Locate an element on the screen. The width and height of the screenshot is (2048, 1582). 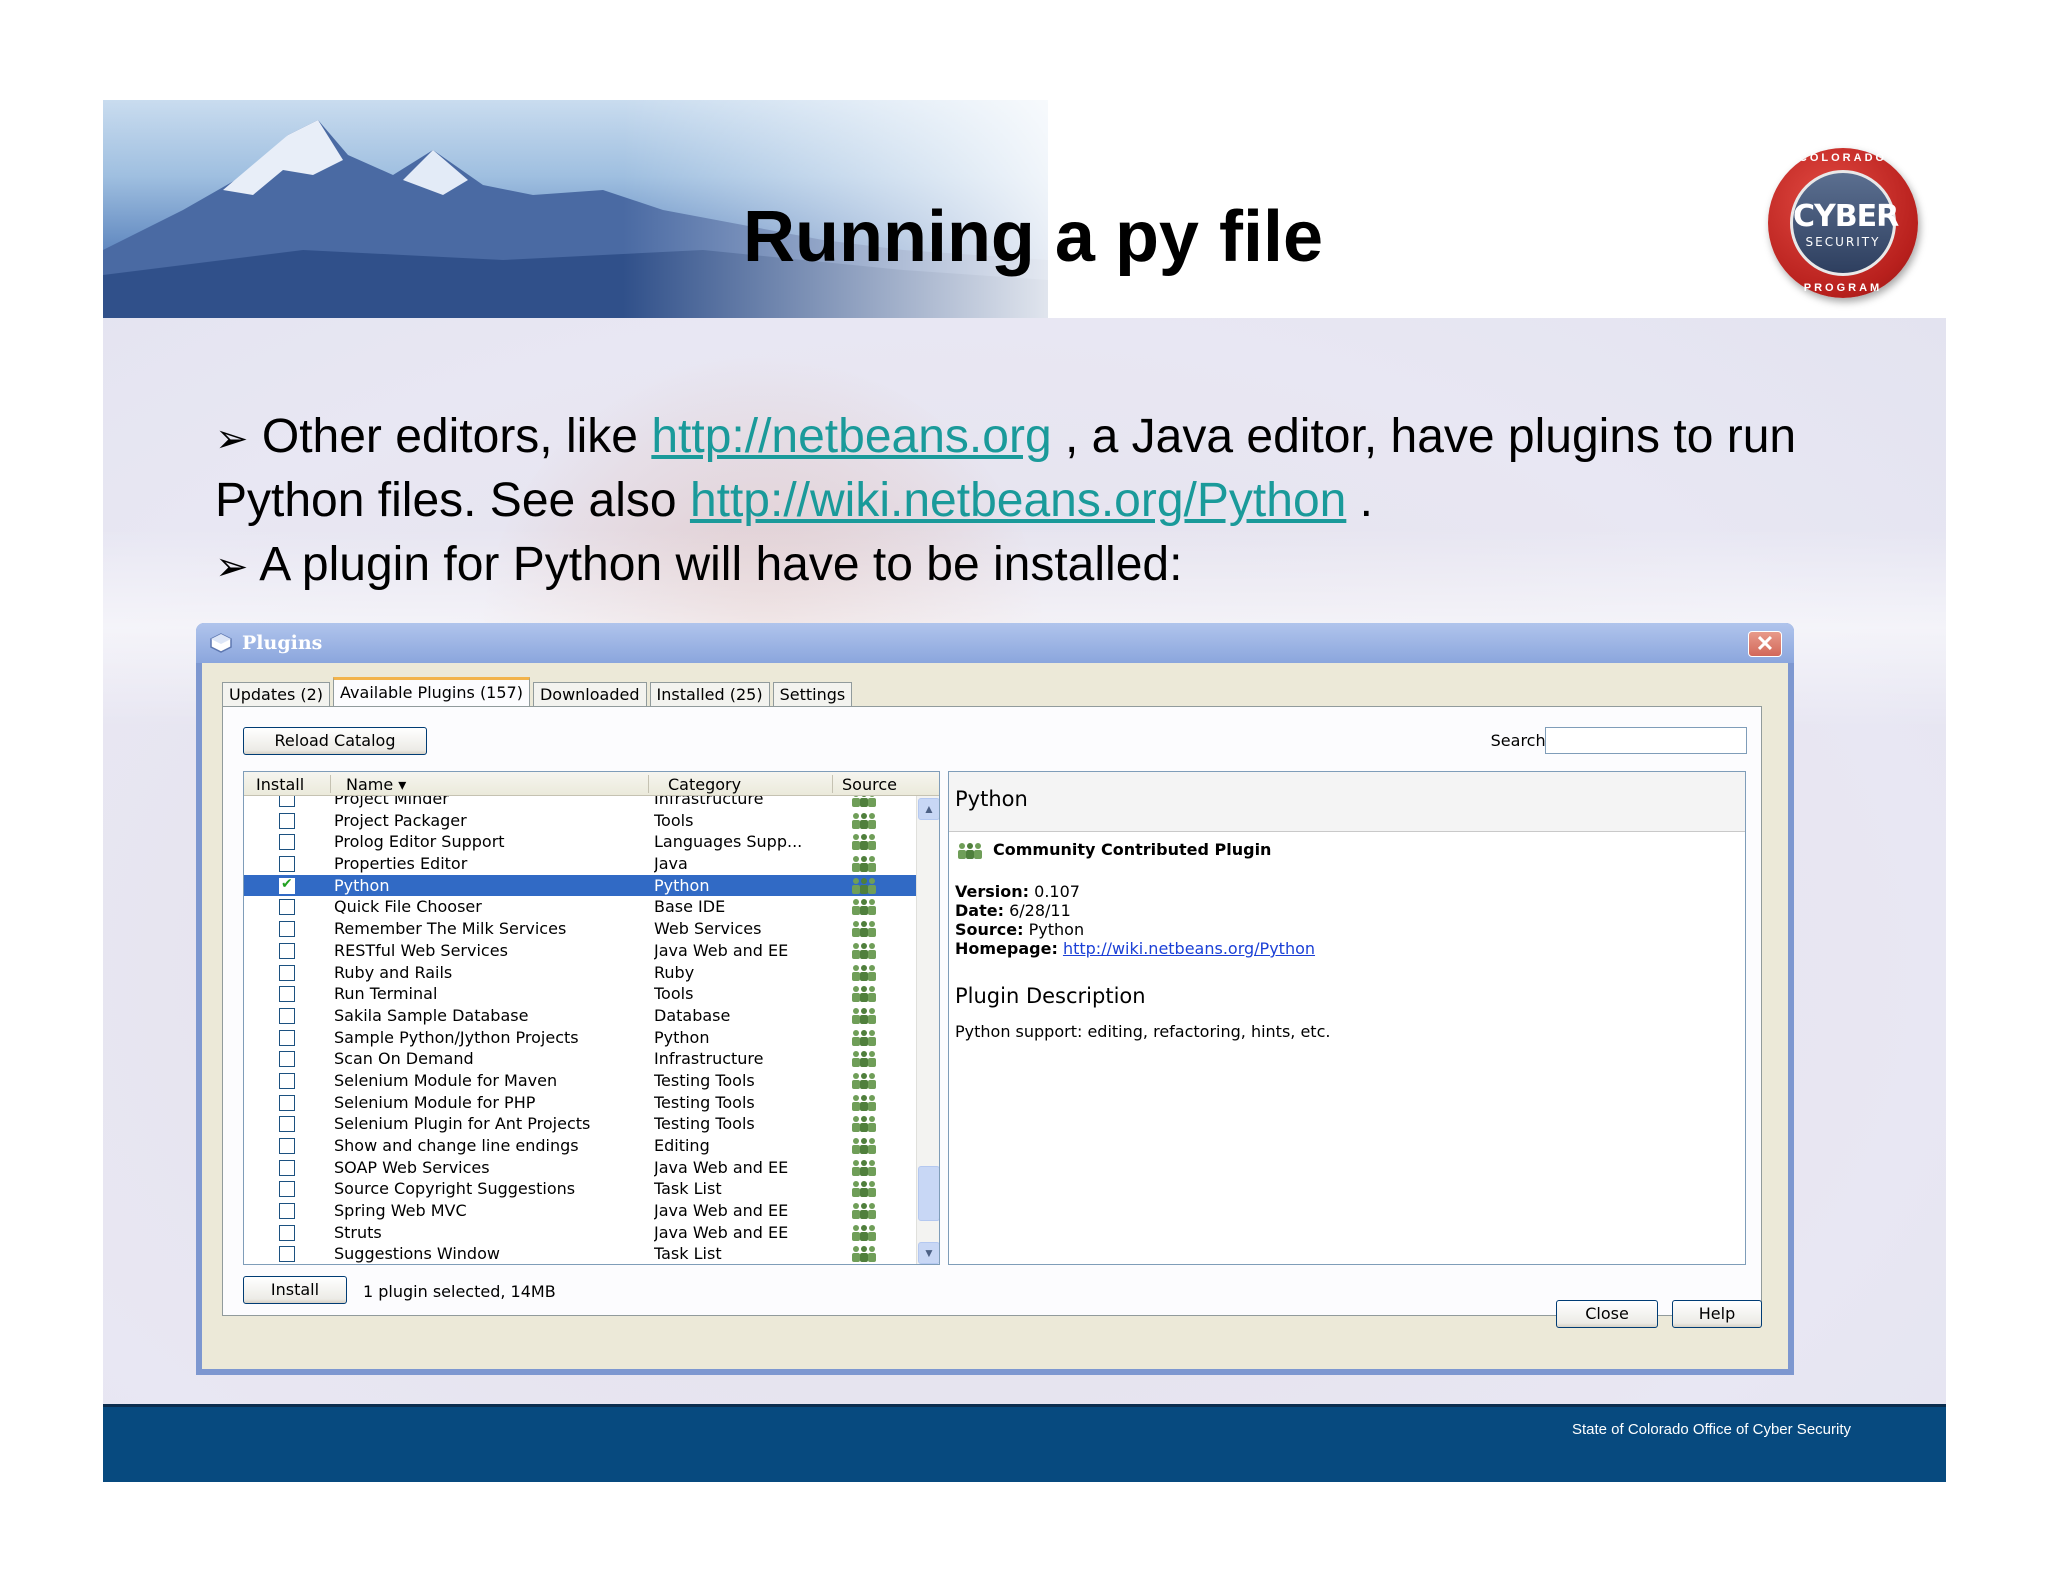
table-row: Selenium Module for PHP Testing Tools is located at coordinates (580, 1103).